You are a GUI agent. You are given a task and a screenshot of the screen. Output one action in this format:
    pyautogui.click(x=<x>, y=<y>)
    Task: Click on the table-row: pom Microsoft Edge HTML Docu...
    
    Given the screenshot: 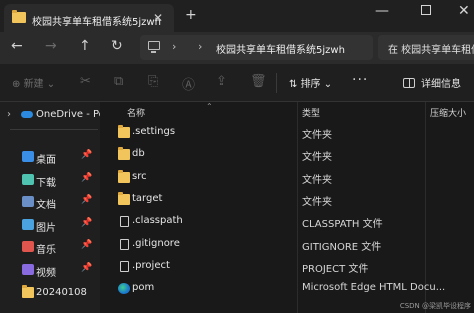 What is the action you would take?
    pyautogui.click(x=287, y=289)
    